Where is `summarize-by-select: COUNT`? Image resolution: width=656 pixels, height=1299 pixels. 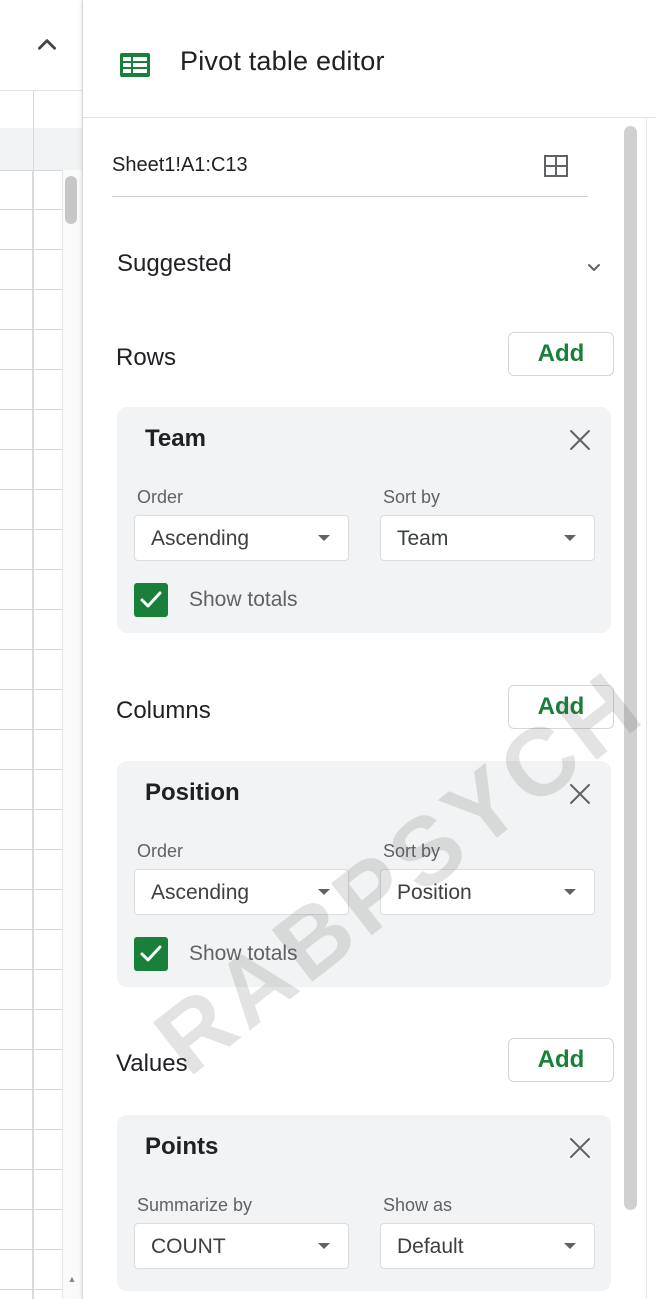
summarize-by-select: COUNT is located at coordinates (241, 1246).